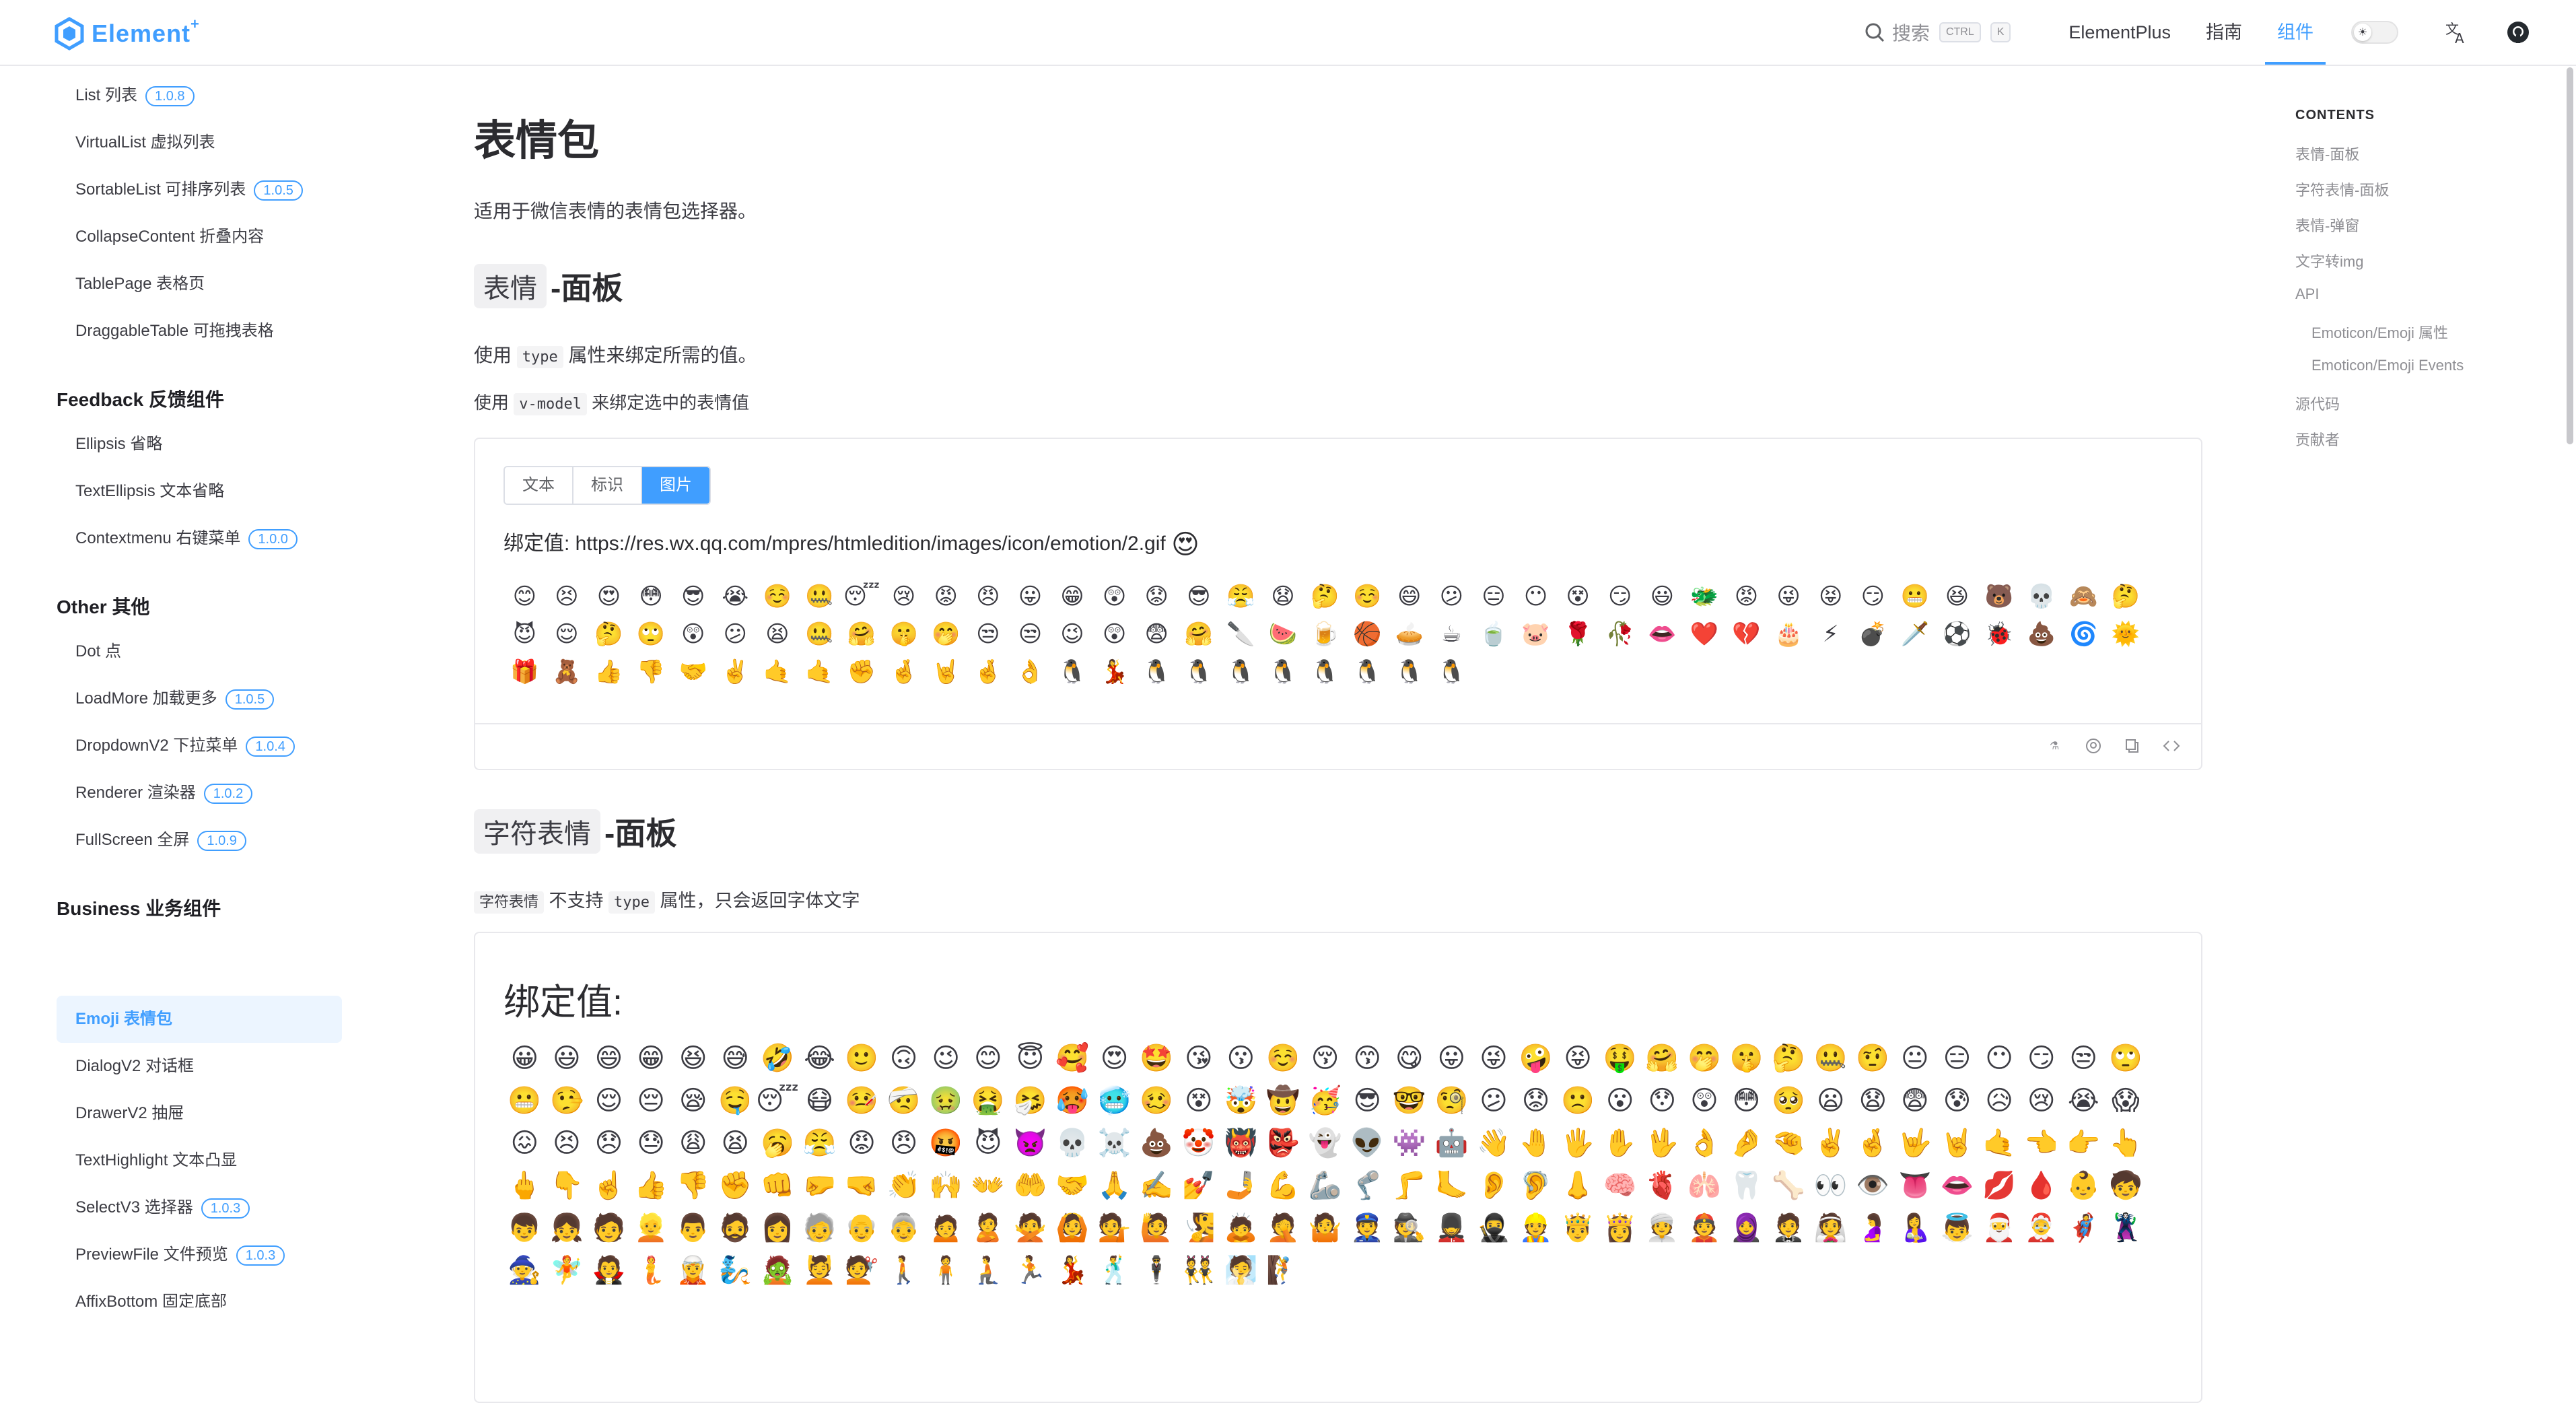 The height and width of the screenshot is (1403, 2576). Describe the element at coordinates (1325, 1227) in the screenshot. I see `emoji-item: 🤷` at that location.